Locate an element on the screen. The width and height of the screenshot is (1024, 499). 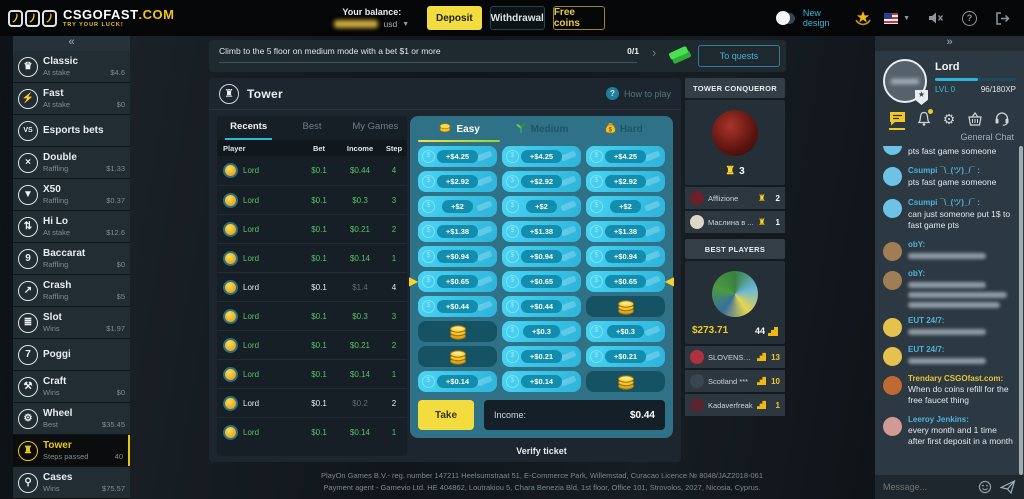
sidebar-item-sub: Raffling is located at coordinates (56, 200).